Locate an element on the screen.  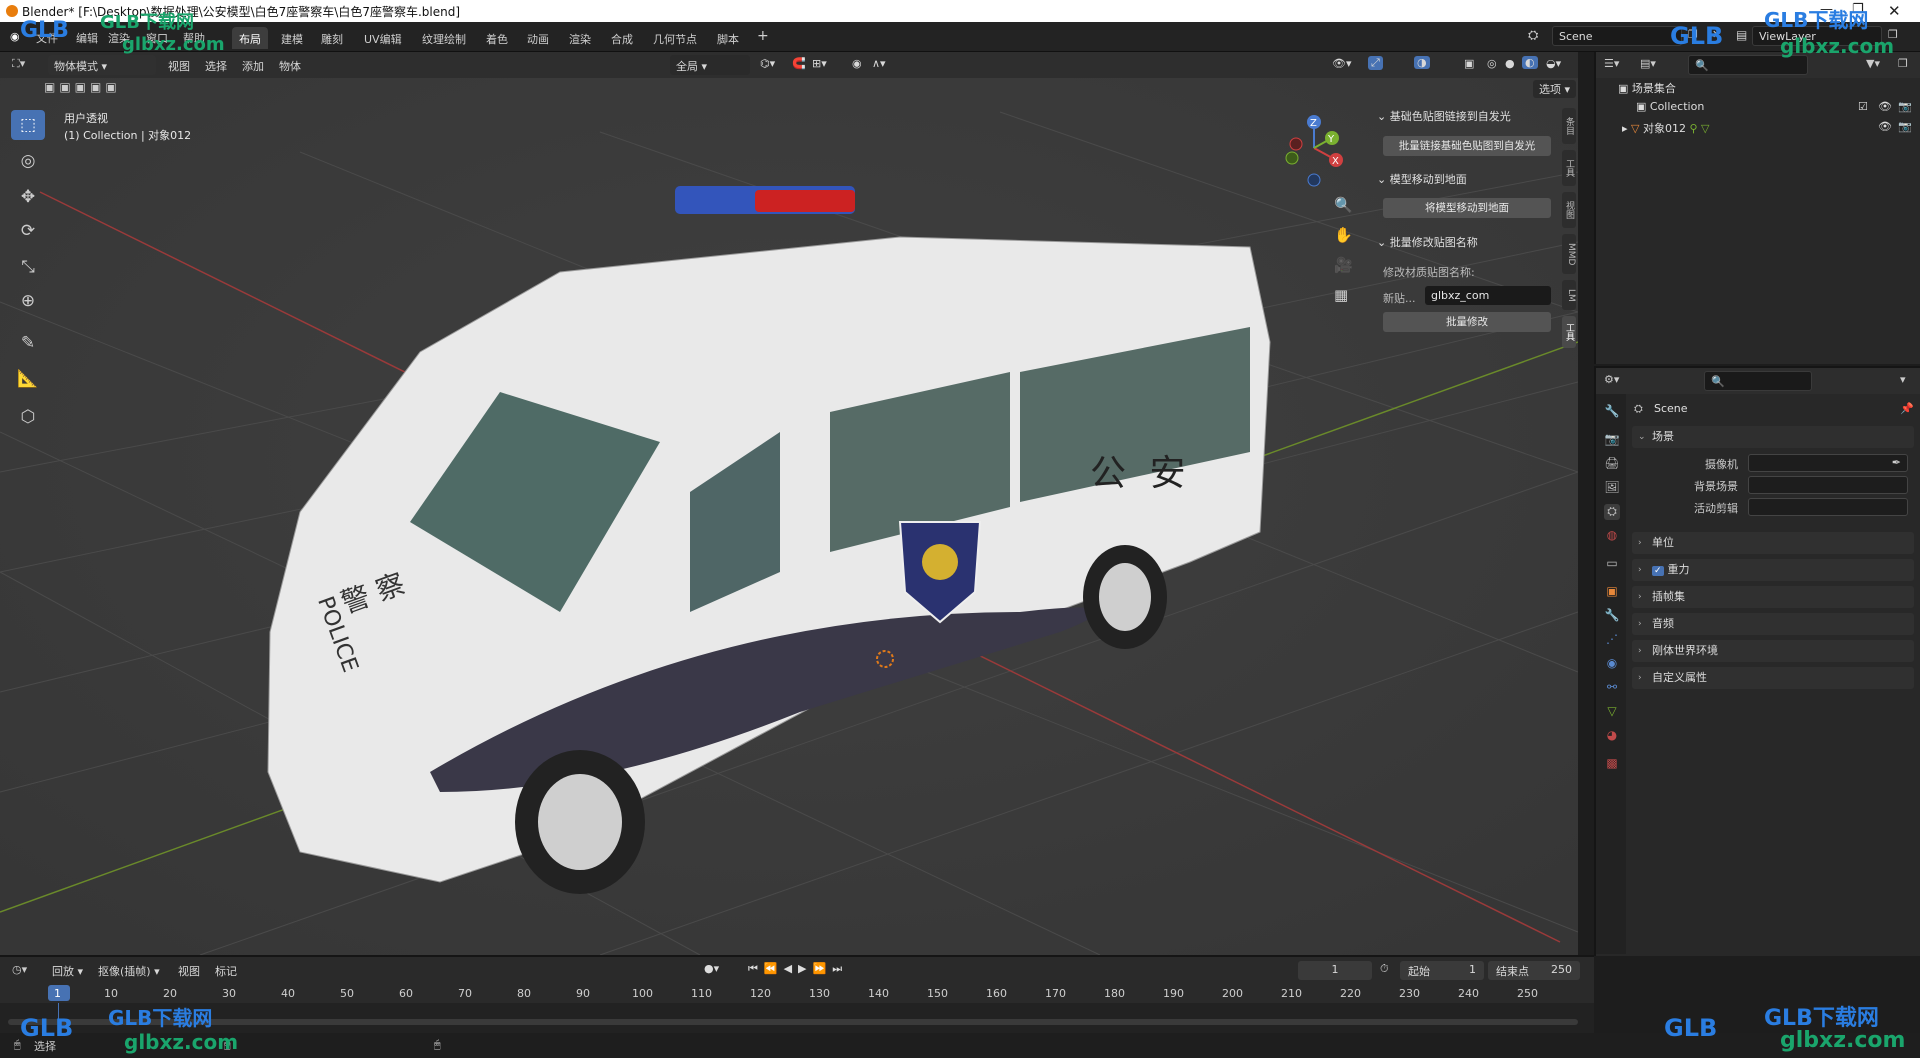
object-tab-icon: ▣ is located at coordinates (1612, 592).